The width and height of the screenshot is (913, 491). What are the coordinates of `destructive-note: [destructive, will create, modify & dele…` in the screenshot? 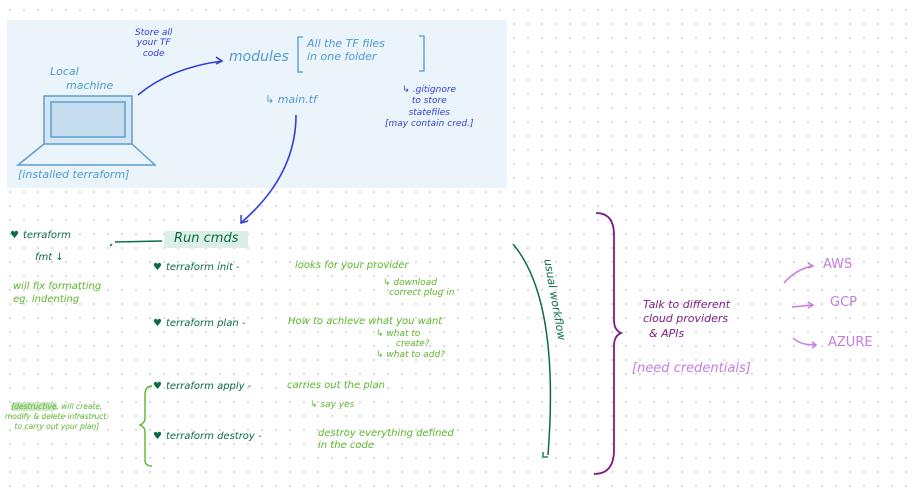 It's located at (57, 417).